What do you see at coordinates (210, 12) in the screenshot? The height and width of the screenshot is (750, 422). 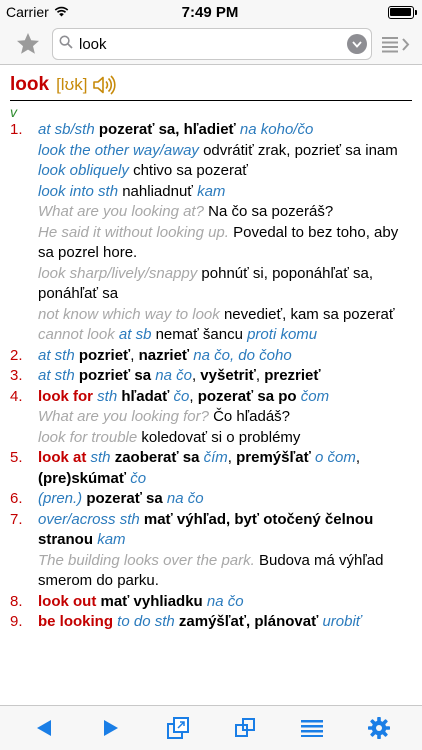 I see `status-time: 7:49 PM` at bounding box center [210, 12].